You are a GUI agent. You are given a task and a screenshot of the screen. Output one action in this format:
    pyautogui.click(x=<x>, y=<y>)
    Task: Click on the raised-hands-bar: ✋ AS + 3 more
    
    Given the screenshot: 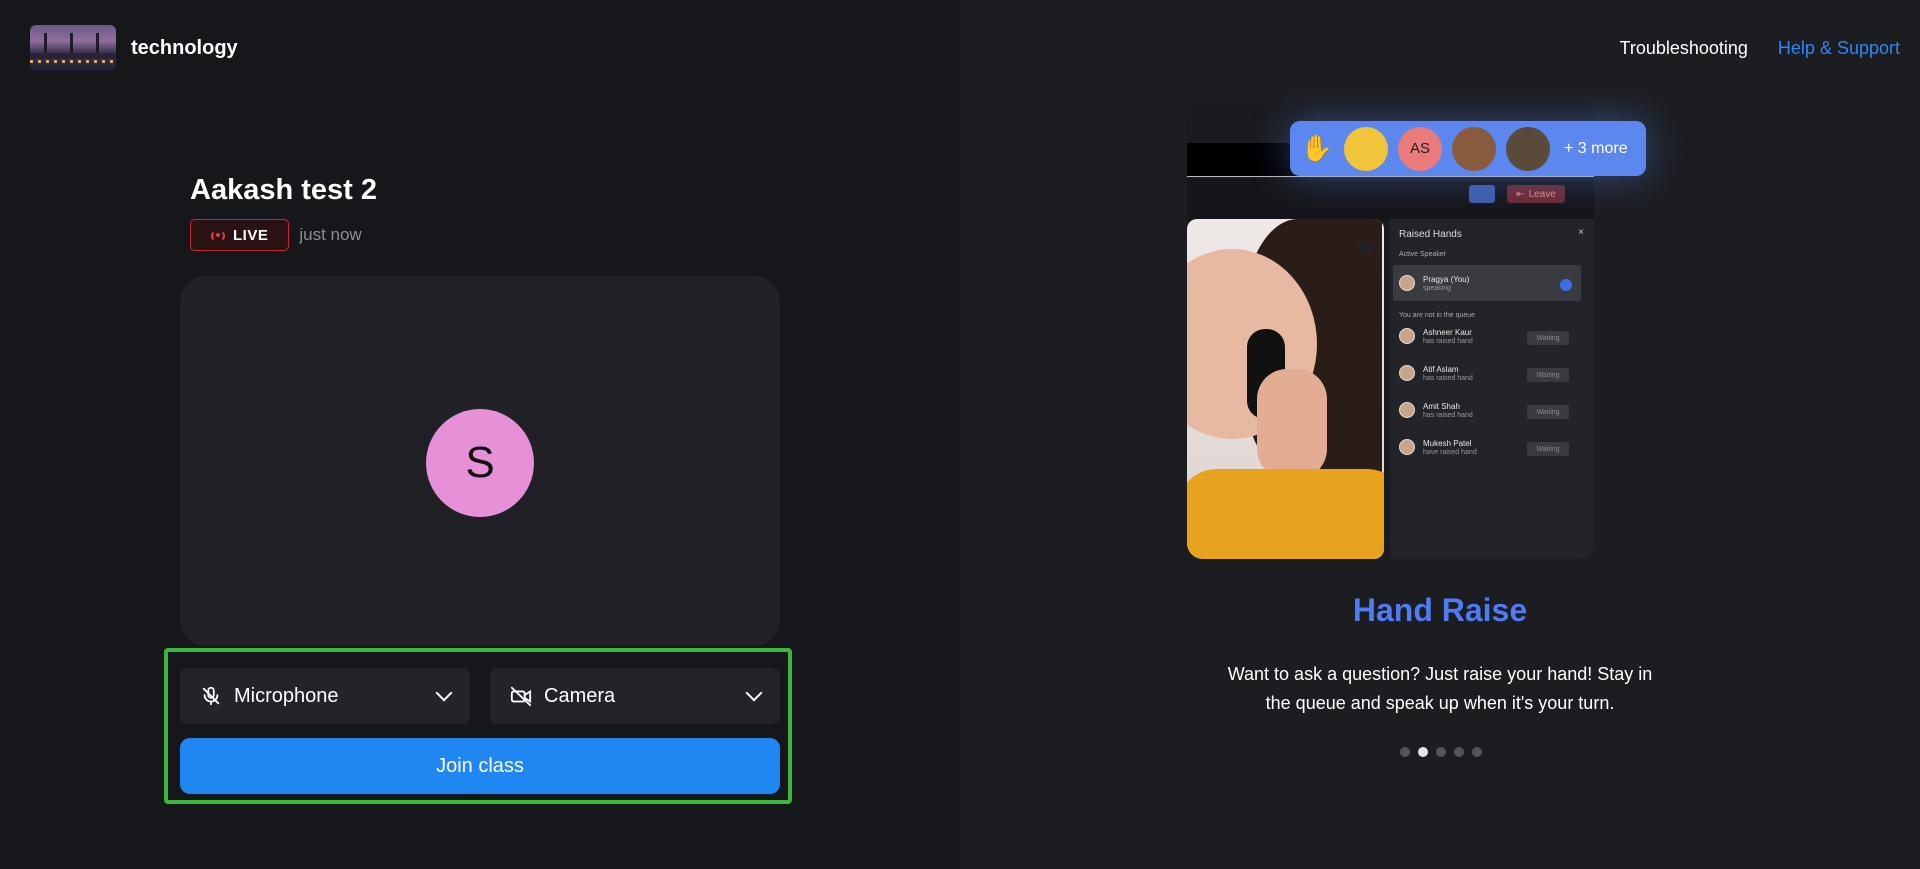 What is the action you would take?
    pyautogui.click(x=1468, y=148)
    